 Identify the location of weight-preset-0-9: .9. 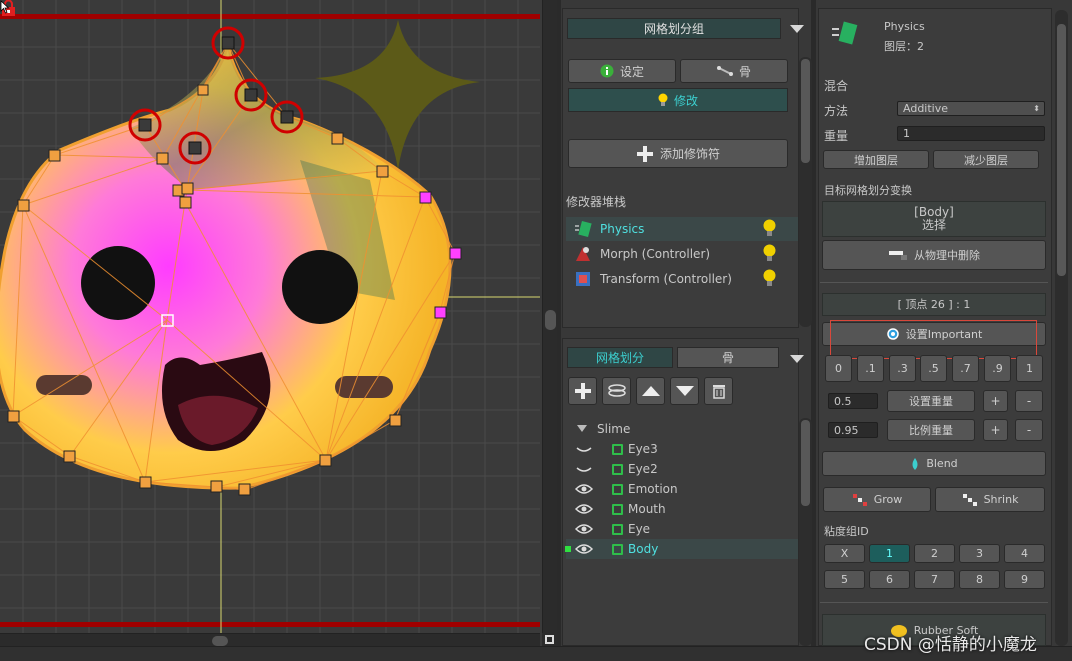
(997, 368).